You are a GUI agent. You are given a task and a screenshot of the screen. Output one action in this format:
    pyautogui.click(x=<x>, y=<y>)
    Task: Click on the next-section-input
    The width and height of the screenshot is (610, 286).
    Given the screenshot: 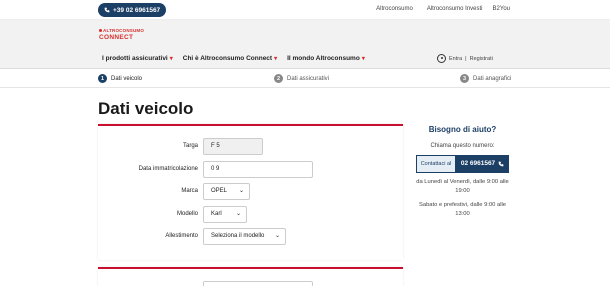 What is the action you would take?
    pyautogui.click(x=258, y=283)
    